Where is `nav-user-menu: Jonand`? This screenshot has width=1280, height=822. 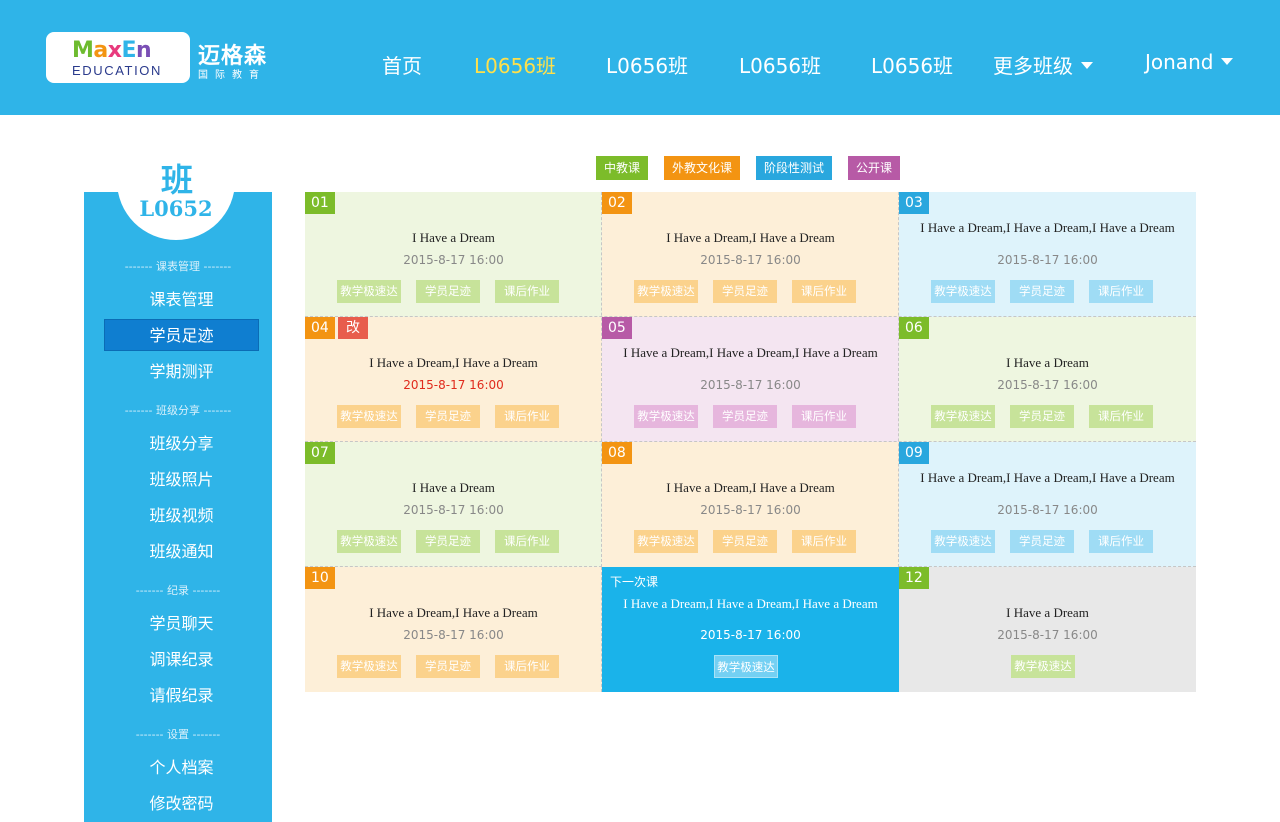 nav-user-menu: Jonand is located at coordinates (1189, 62).